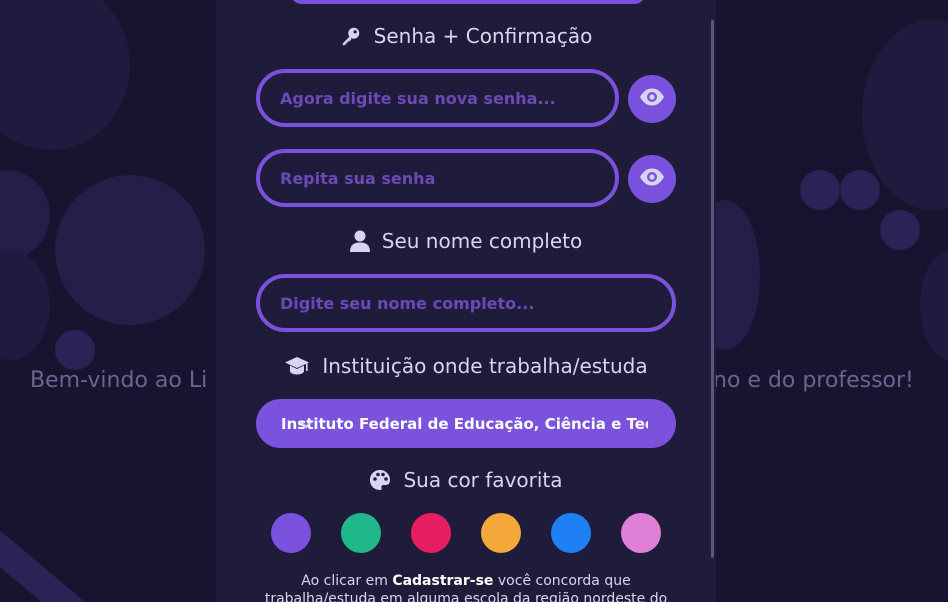 The width and height of the screenshot is (948, 602). What do you see at coordinates (291, 533) in the screenshot?
I see `color-swatch-purple` at bounding box center [291, 533].